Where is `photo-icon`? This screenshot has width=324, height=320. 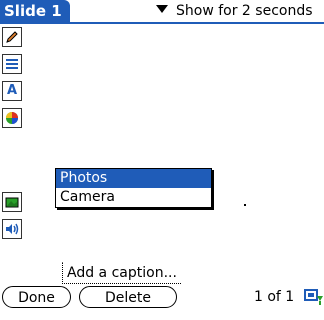
photo-icon is located at coordinates (12, 202).